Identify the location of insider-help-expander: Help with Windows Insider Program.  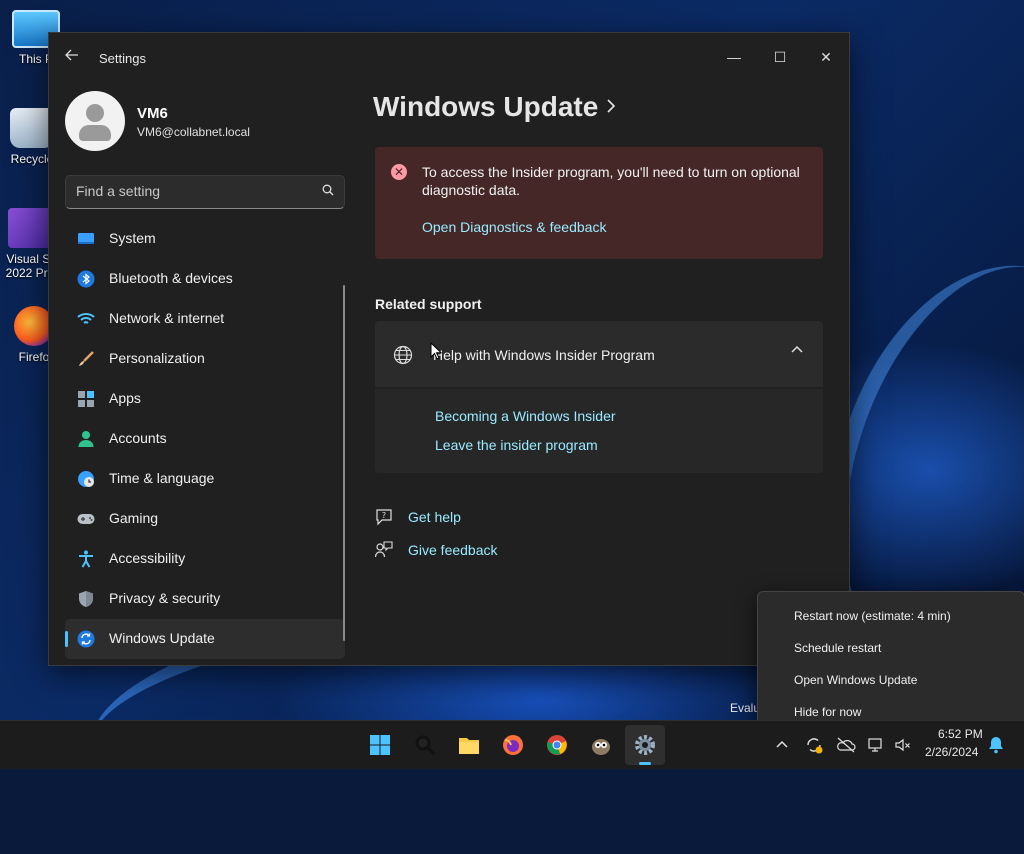
(599, 354).